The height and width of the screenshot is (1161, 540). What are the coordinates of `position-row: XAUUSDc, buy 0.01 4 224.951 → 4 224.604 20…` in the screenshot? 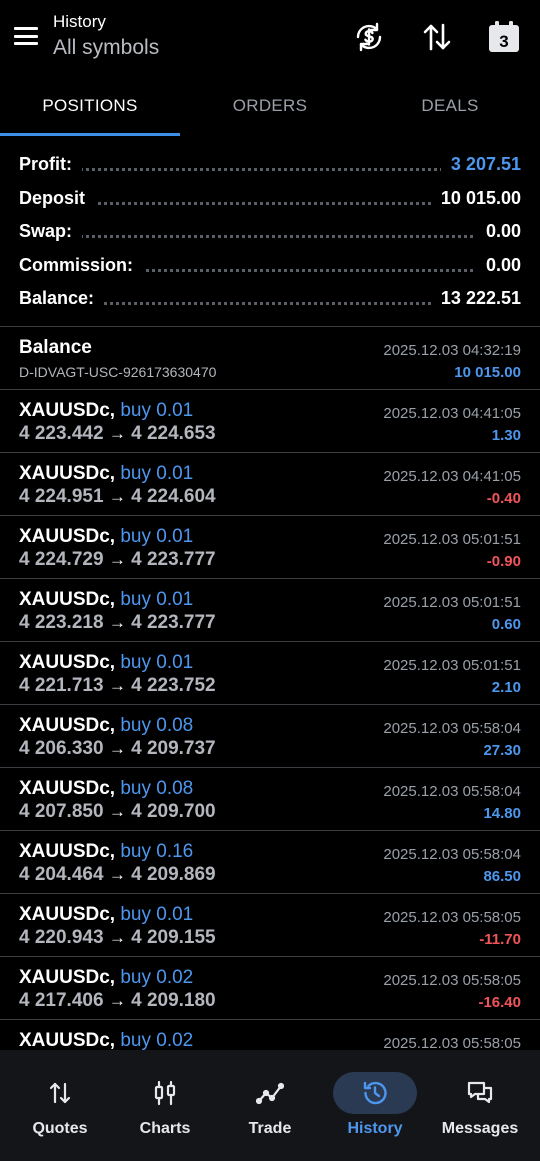 It's located at (270, 483).